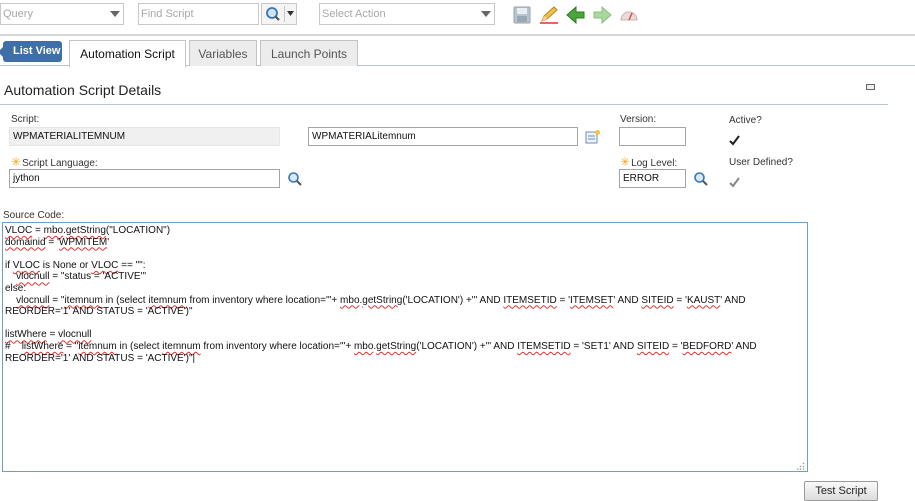  Describe the element at coordinates (127, 53) in the screenshot. I see `tab-automation-script: Automation Script` at that location.